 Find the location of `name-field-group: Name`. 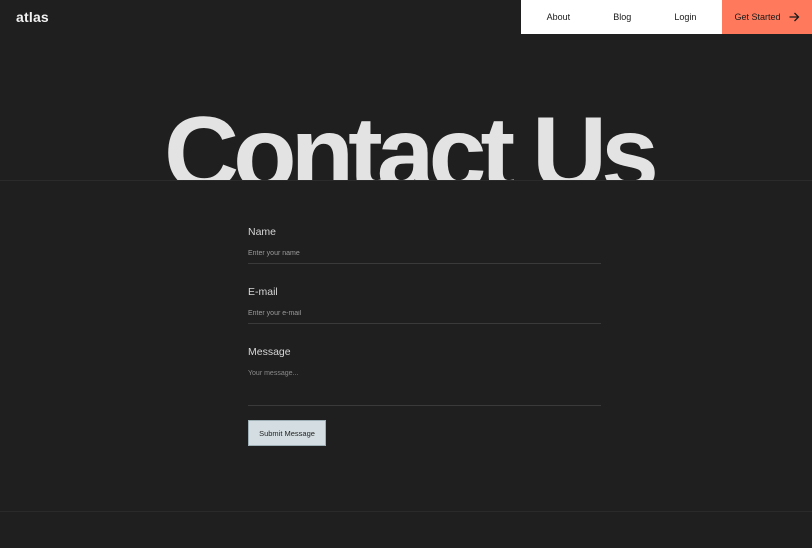

name-field-group: Name is located at coordinates (424, 245).